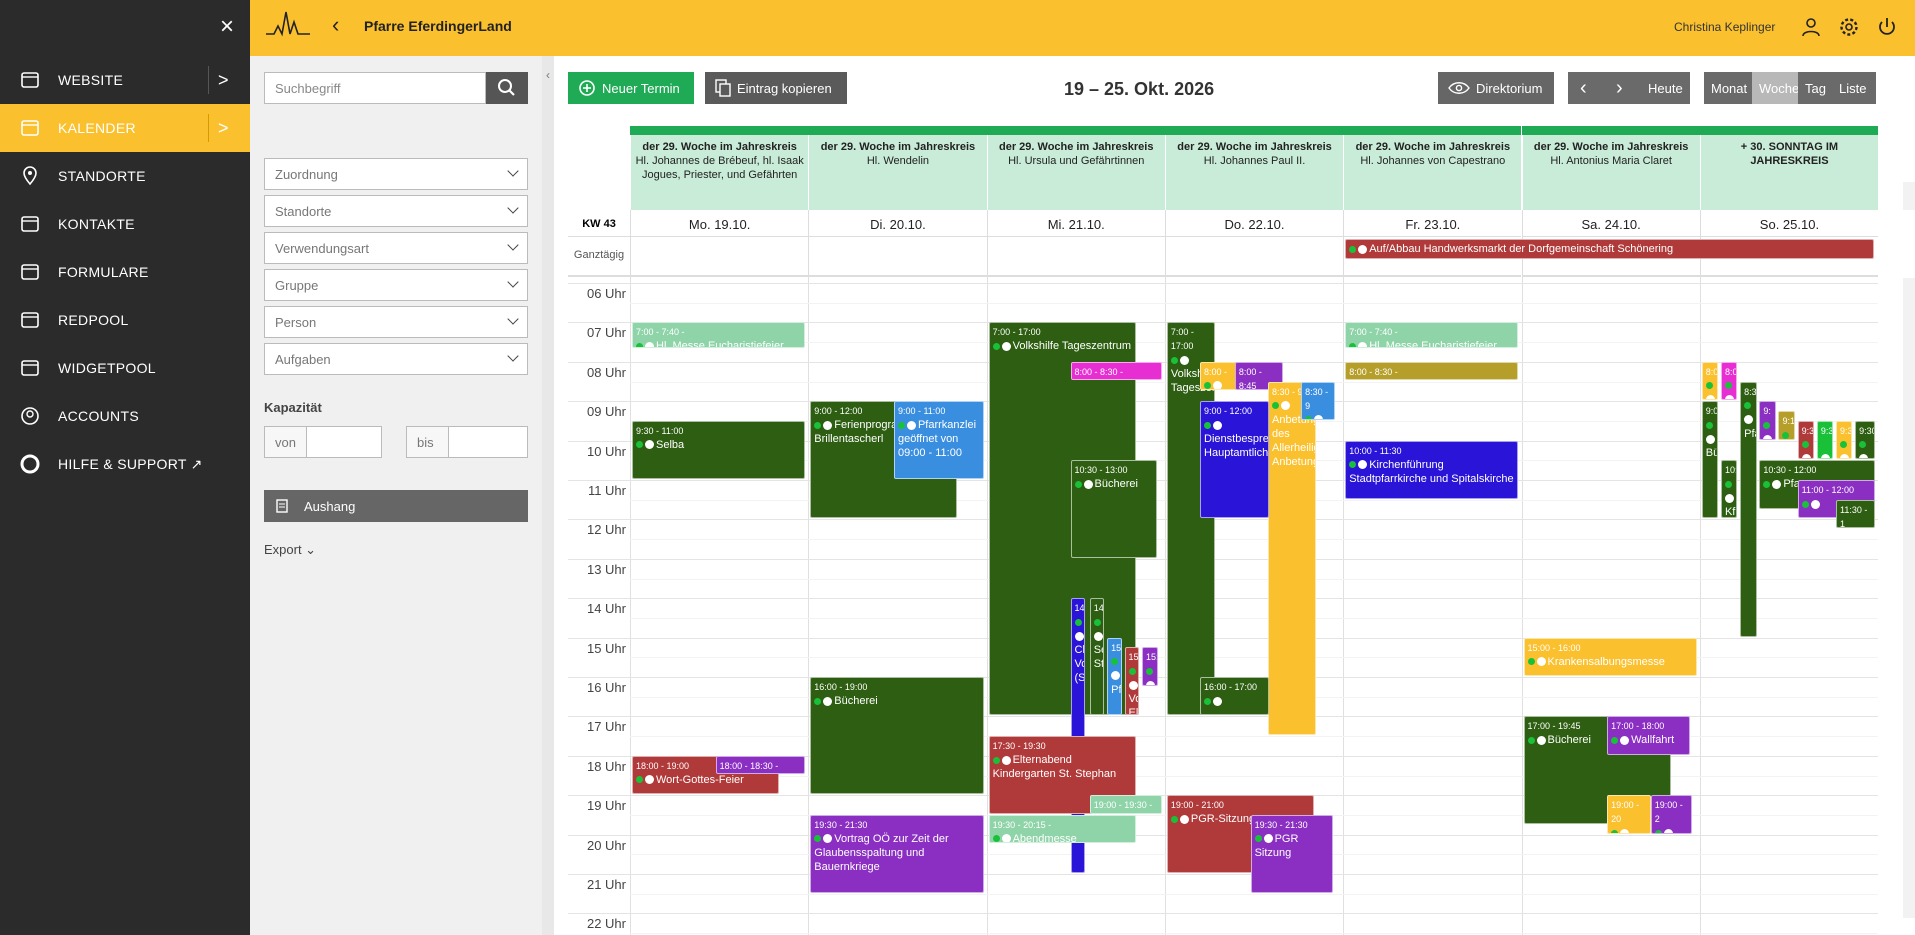 The height and width of the screenshot is (935, 1915). Describe the element at coordinates (1712, 371) in the screenshot. I see `event-time: 8:0` at that location.